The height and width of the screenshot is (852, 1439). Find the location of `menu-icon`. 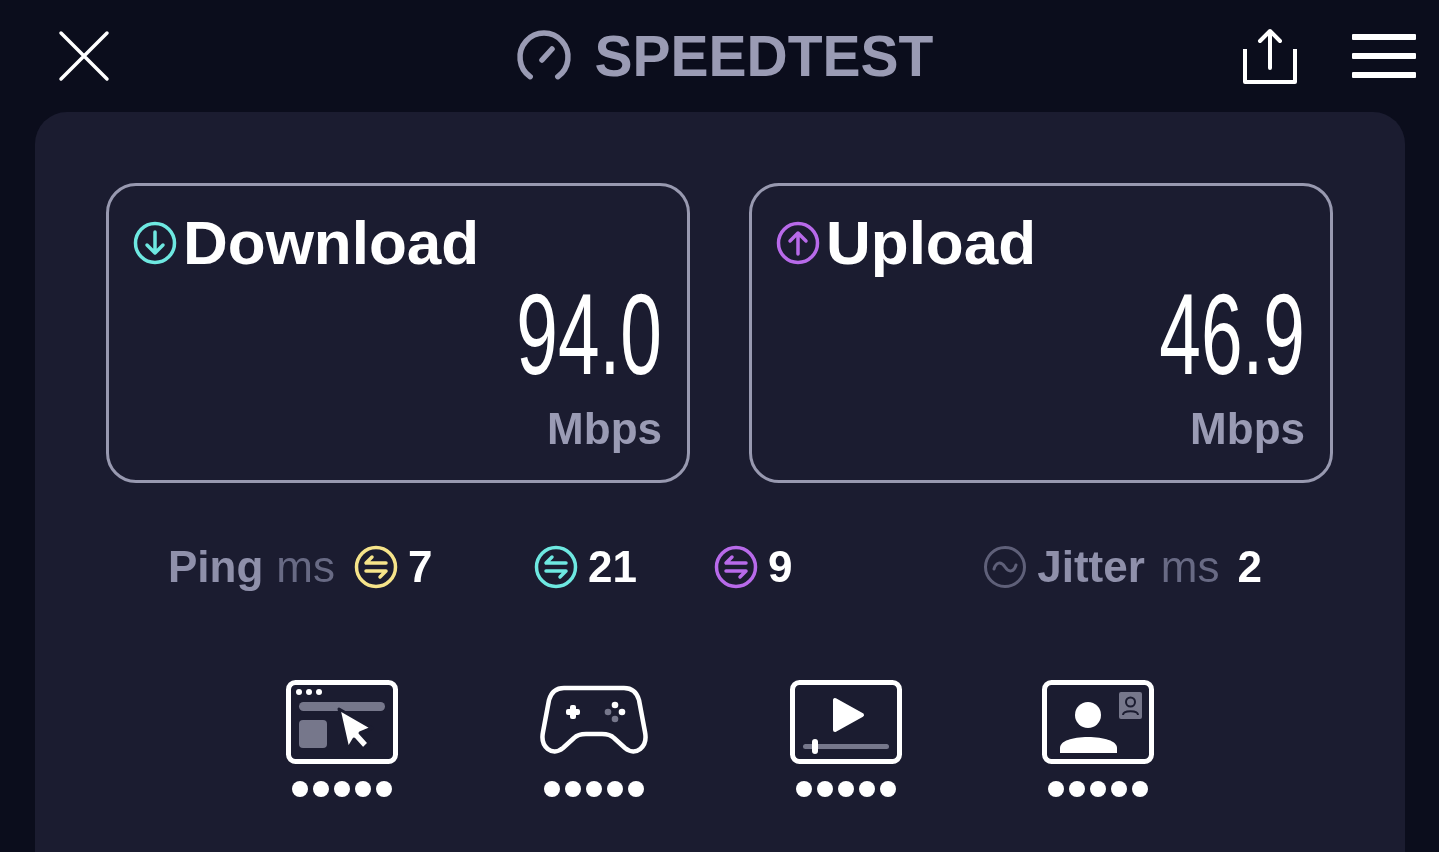

menu-icon is located at coordinates (1384, 56).